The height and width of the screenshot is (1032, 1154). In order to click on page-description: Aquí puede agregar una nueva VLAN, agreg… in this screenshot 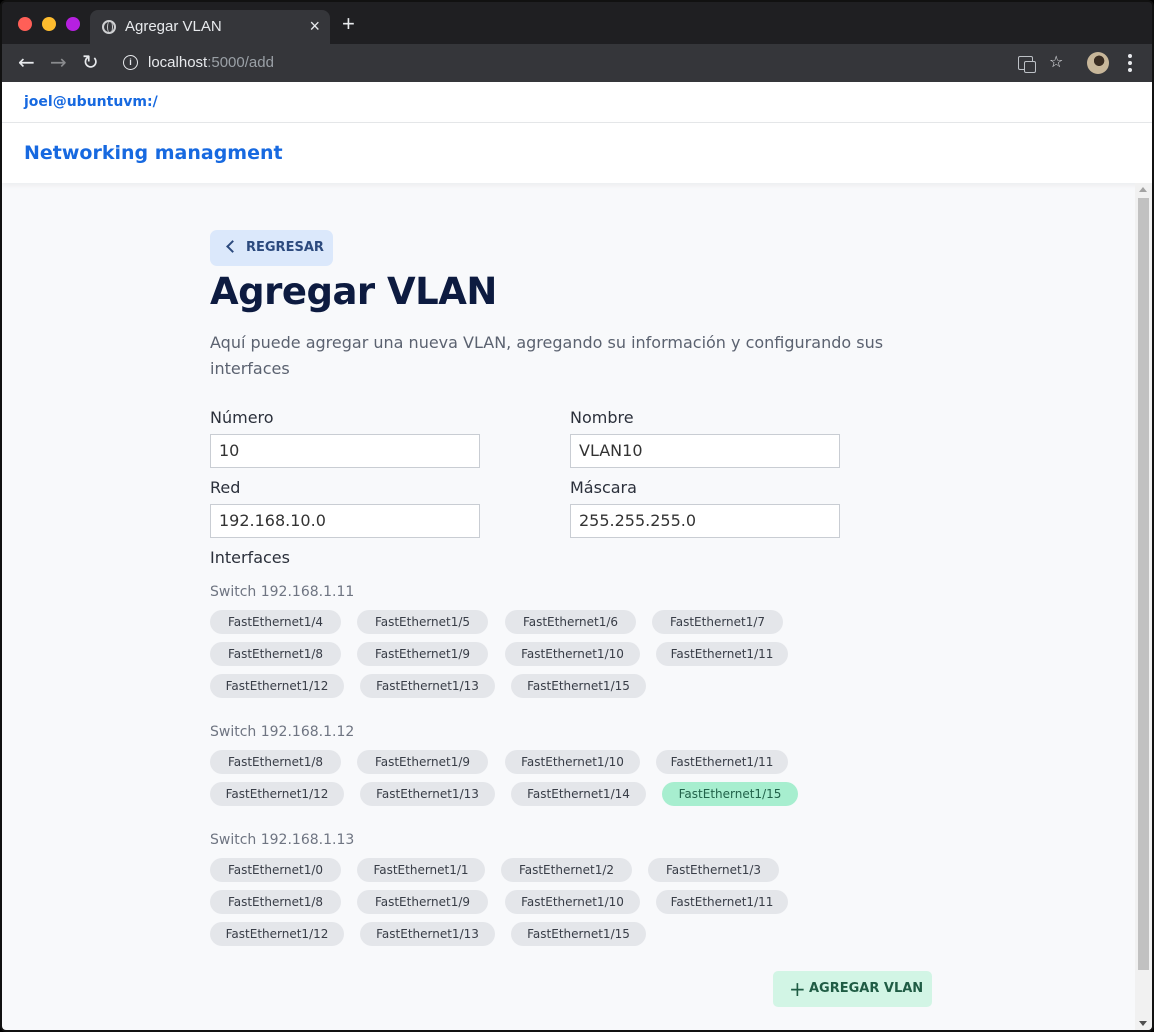, I will do `click(547, 355)`.